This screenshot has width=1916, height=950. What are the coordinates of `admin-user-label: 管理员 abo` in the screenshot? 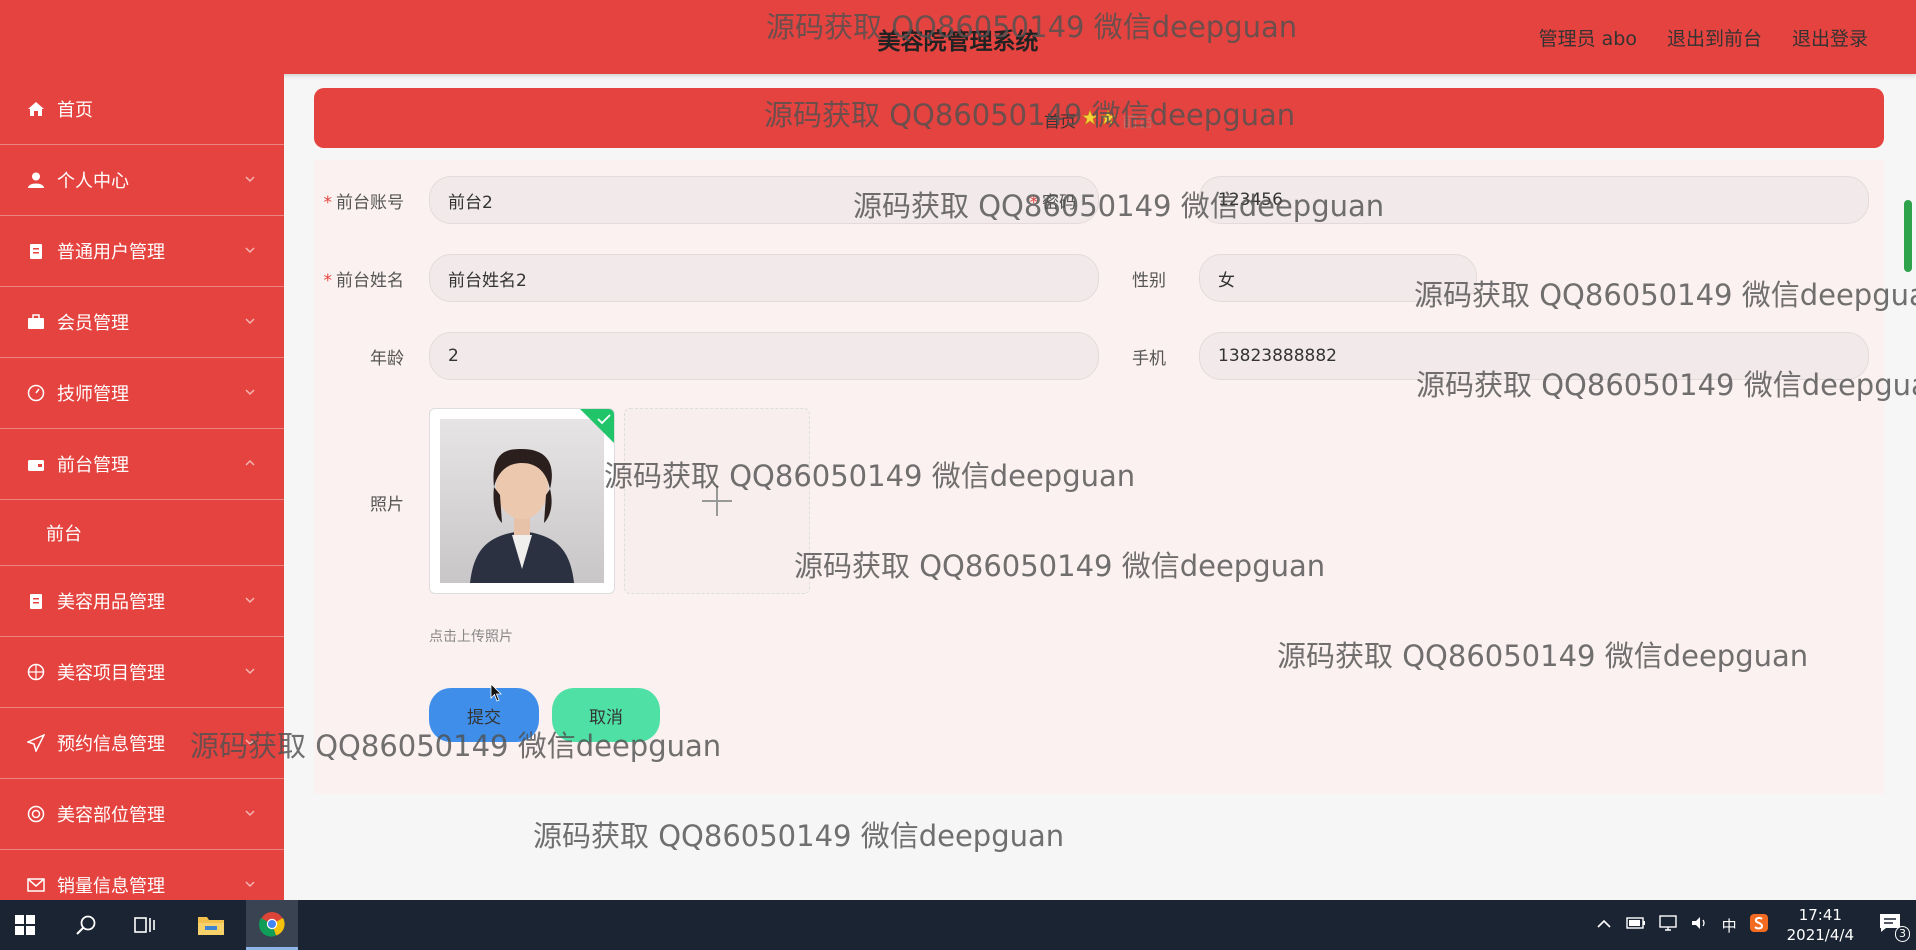 It's located at (1588, 37).